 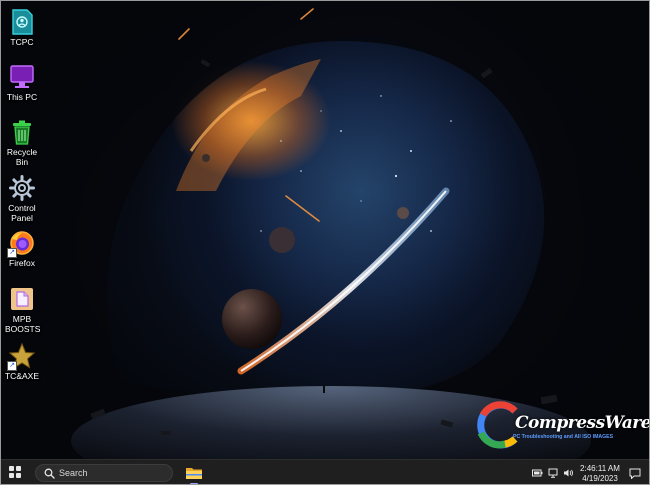 I want to click on desktop-icon-firefox: ↗ Firefox, so click(x=22, y=248).